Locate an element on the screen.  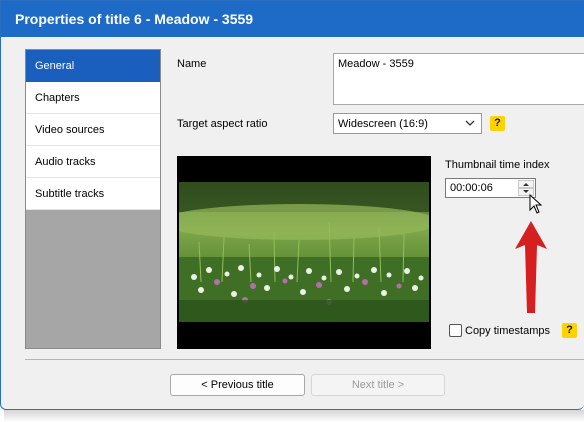
name-field: Meadow - 3559 is located at coordinates (458, 79).